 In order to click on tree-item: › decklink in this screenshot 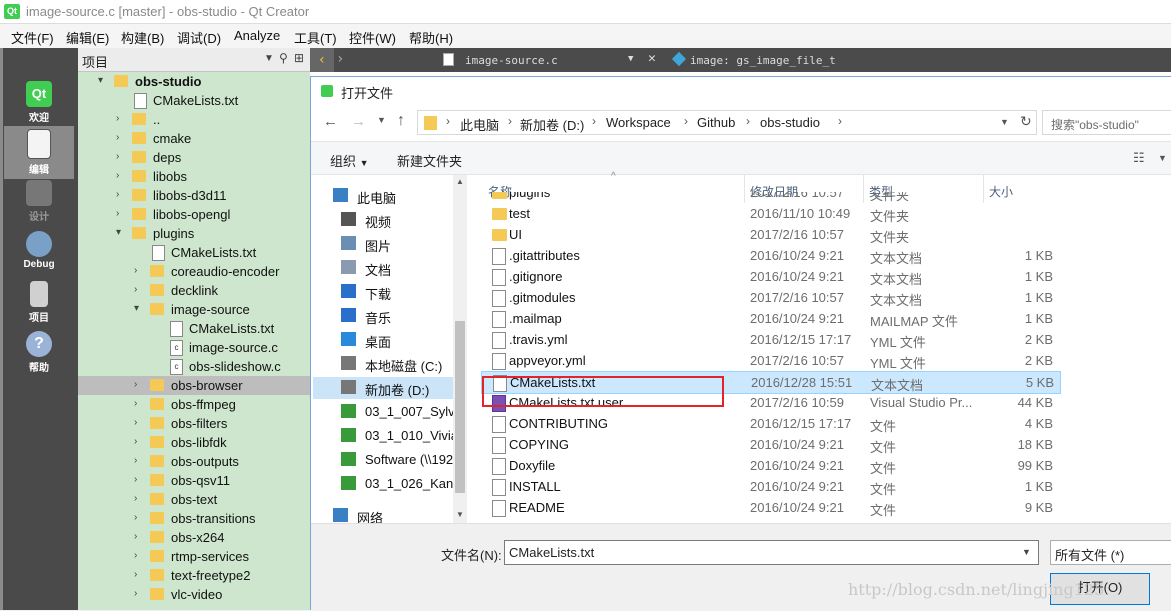, I will do `click(194, 290)`.